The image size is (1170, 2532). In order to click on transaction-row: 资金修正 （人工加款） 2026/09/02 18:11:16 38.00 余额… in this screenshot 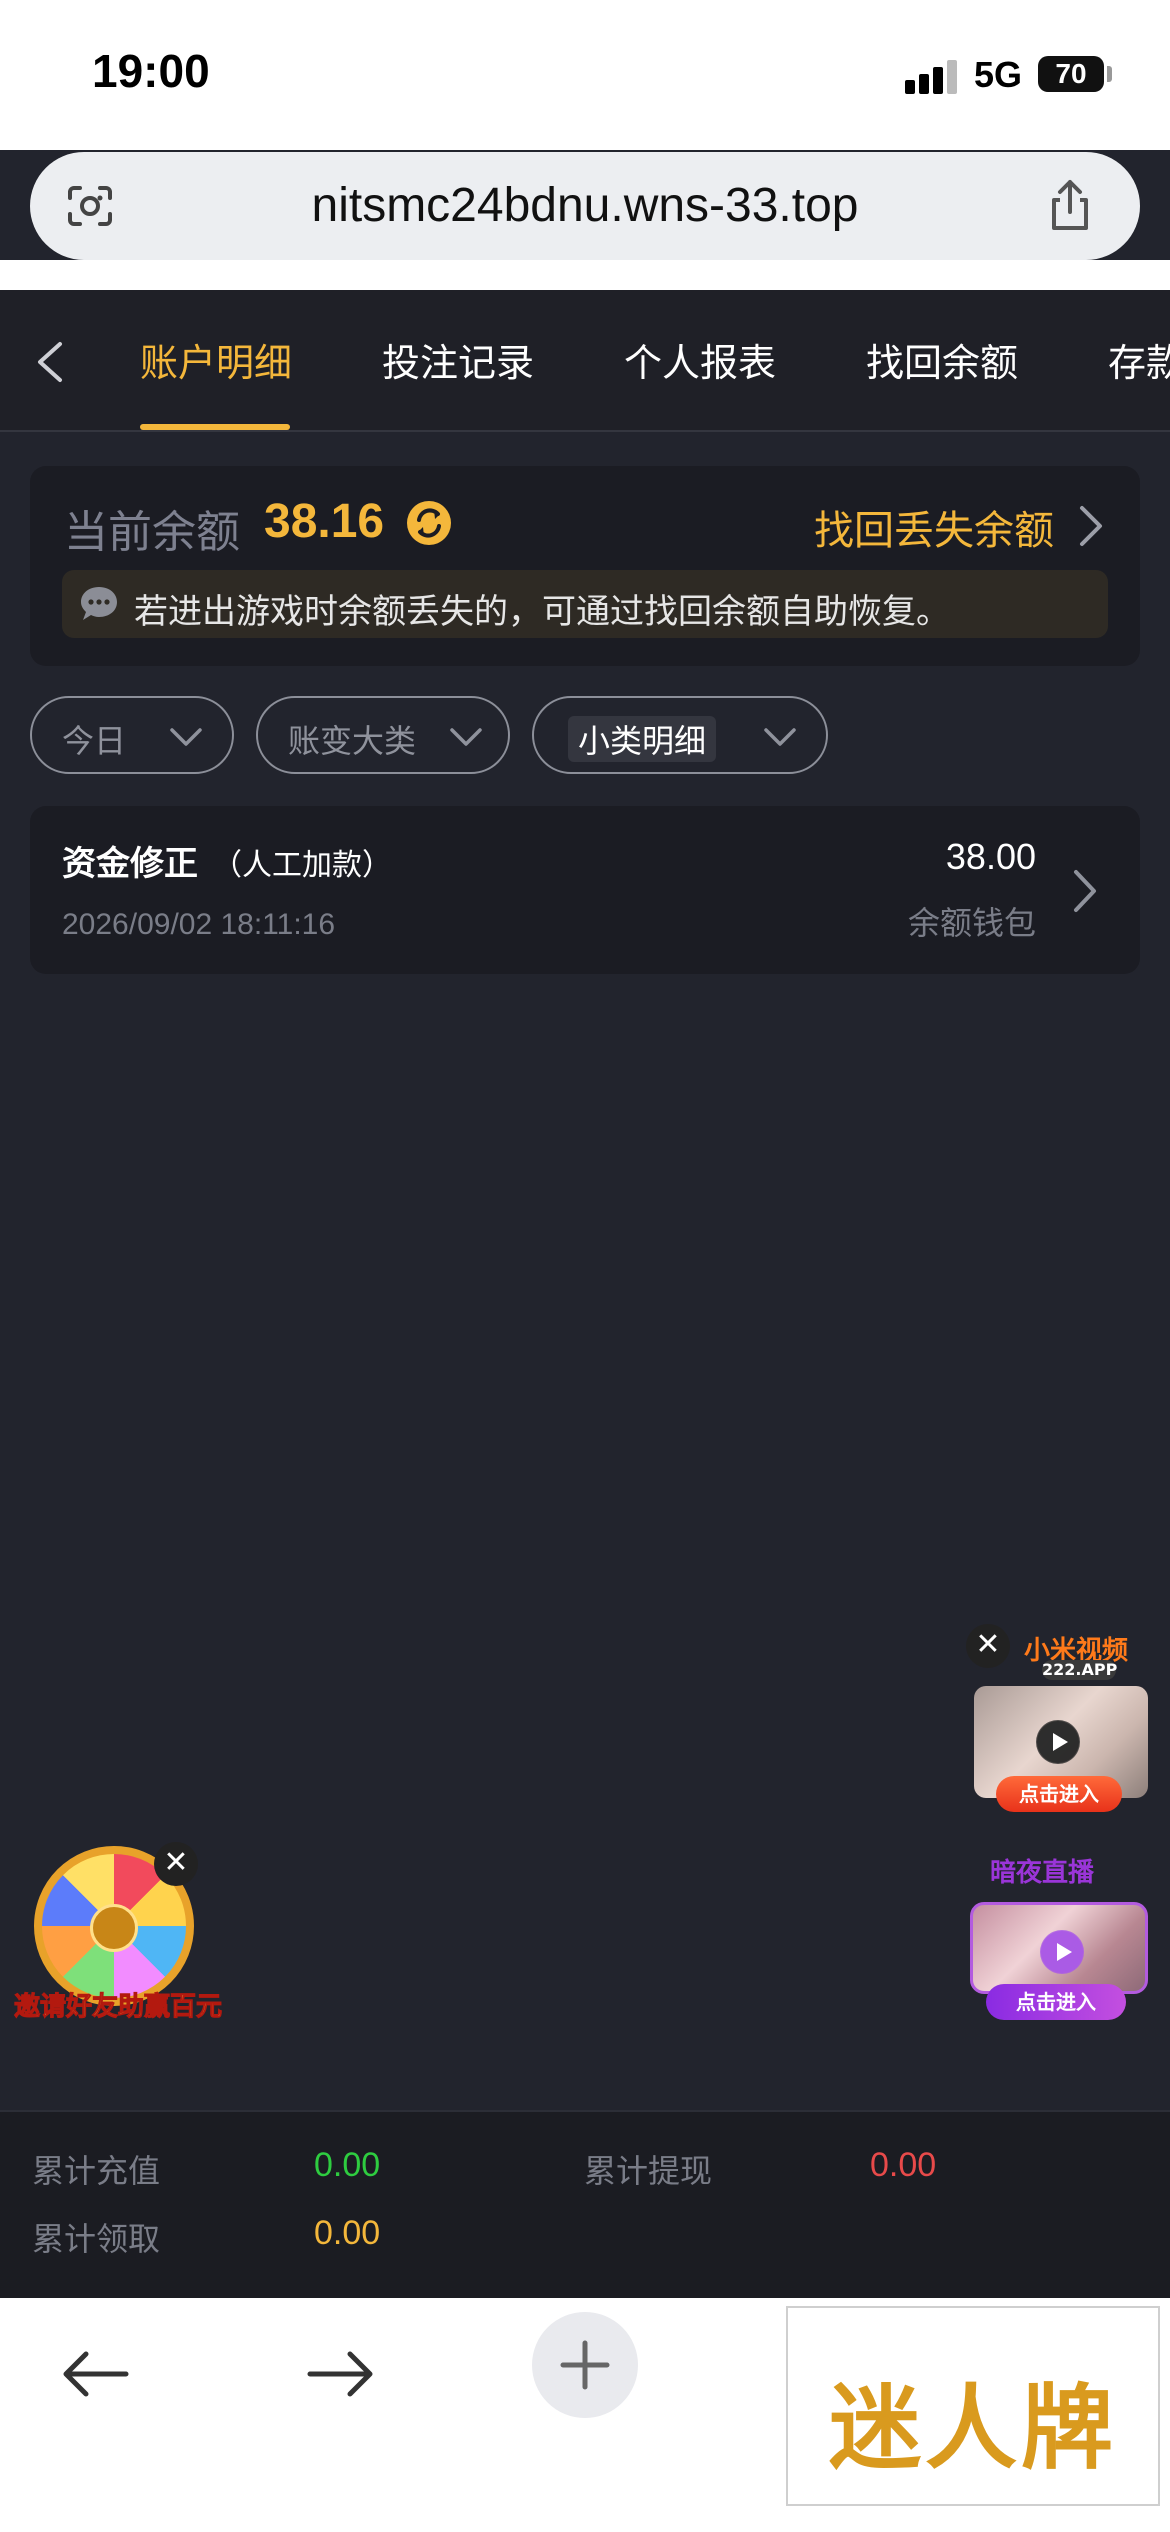, I will do `click(585, 890)`.